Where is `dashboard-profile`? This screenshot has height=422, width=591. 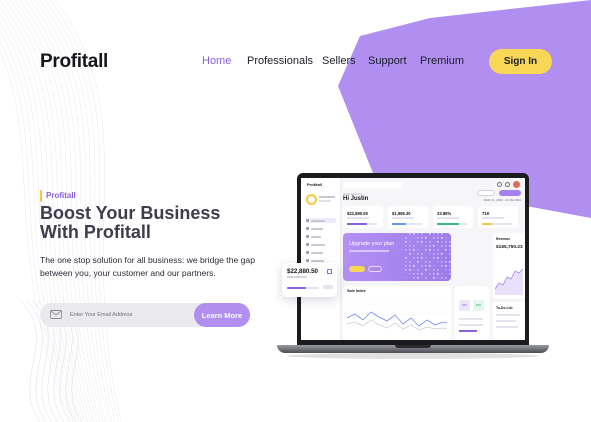 dashboard-profile is located at coordinates (321, 200).